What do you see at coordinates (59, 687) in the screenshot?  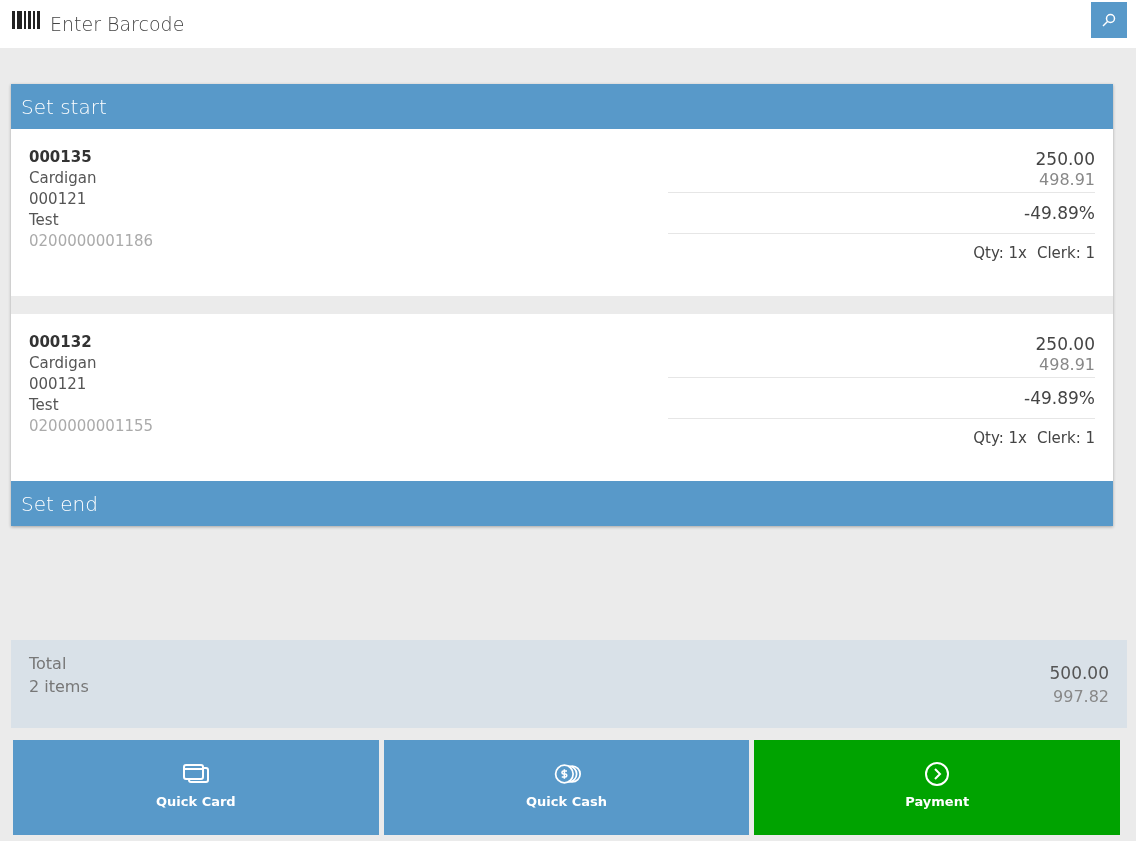 I see `item-count: 2 items` at bounding box center [59, 687].